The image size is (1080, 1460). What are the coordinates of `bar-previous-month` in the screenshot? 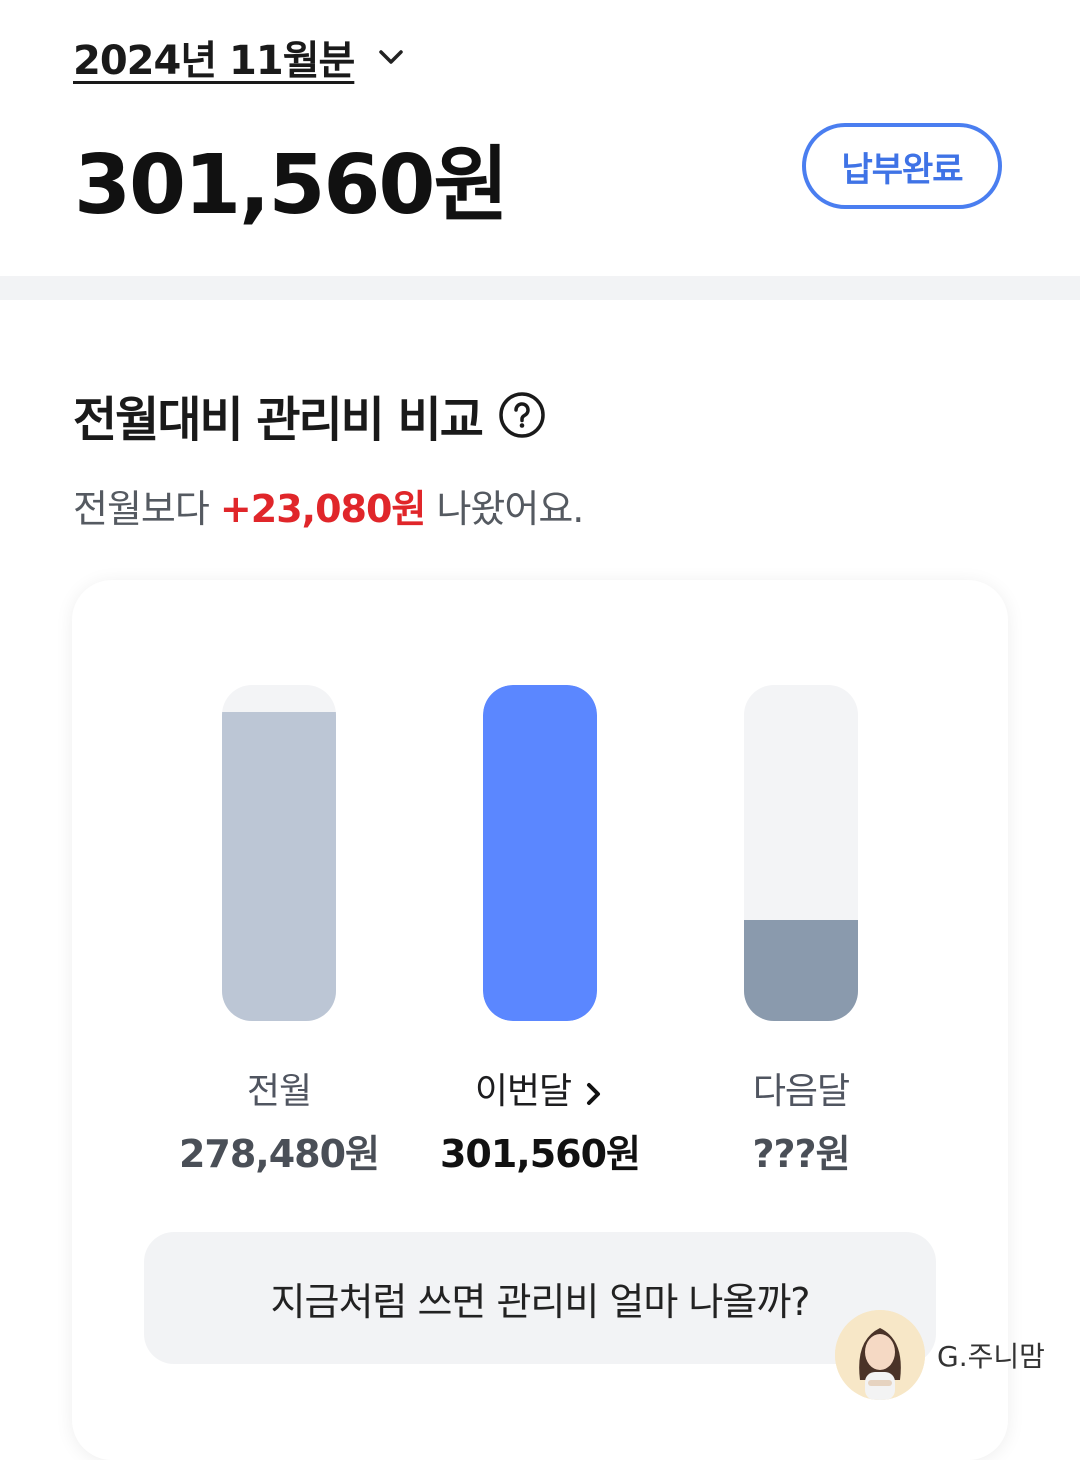 It's located at (279, 853).